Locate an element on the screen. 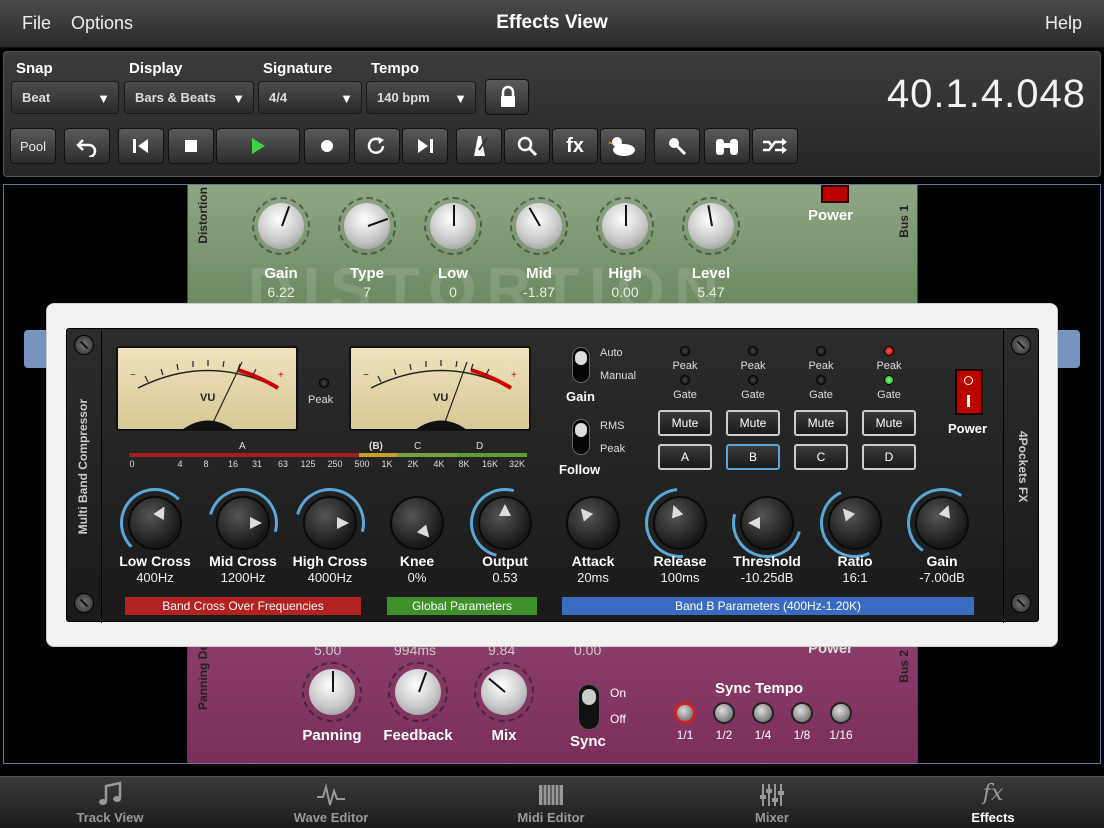 This screenshot has height=828, width=1104. metronome-icon is located at coordinates (481, 146).